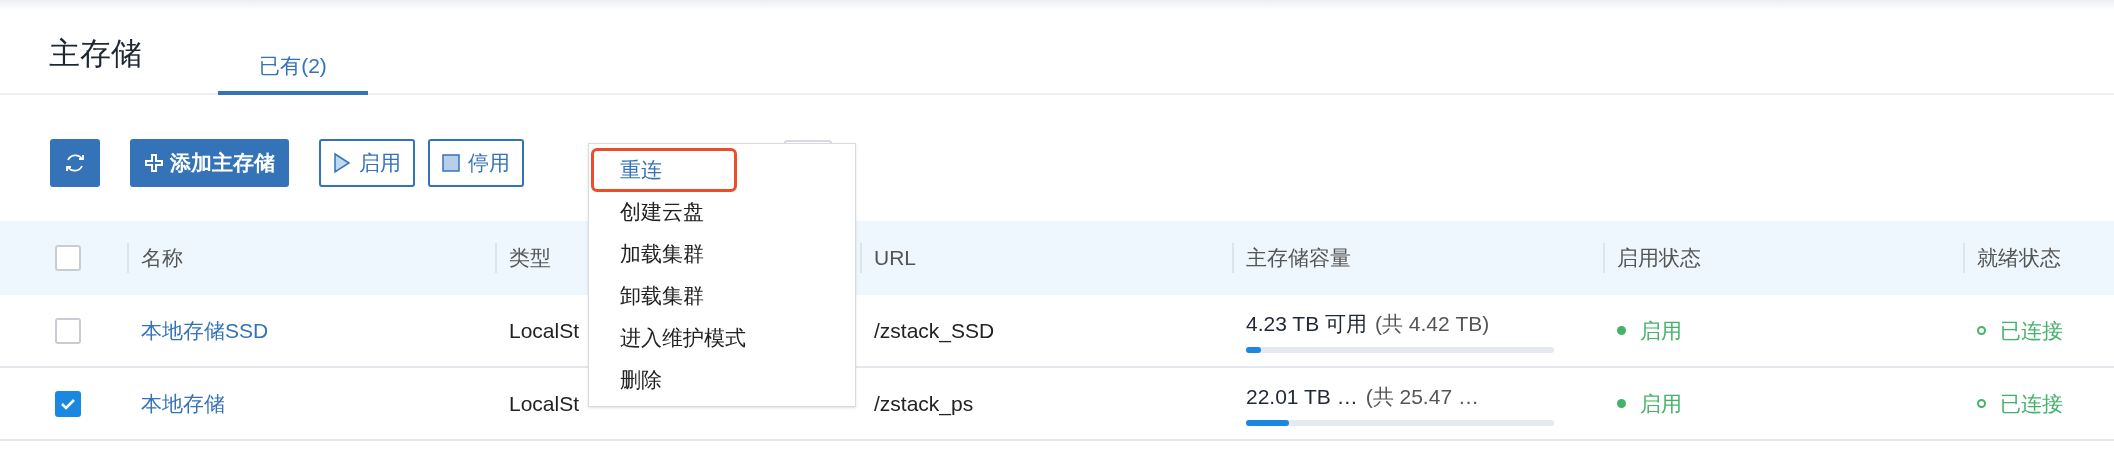 Image resolution: width=2114 pixels, height=462 pixels. Describe the element at coordinates (367, 163) in the screenshot. I see `enable-button: 启用` at that location.